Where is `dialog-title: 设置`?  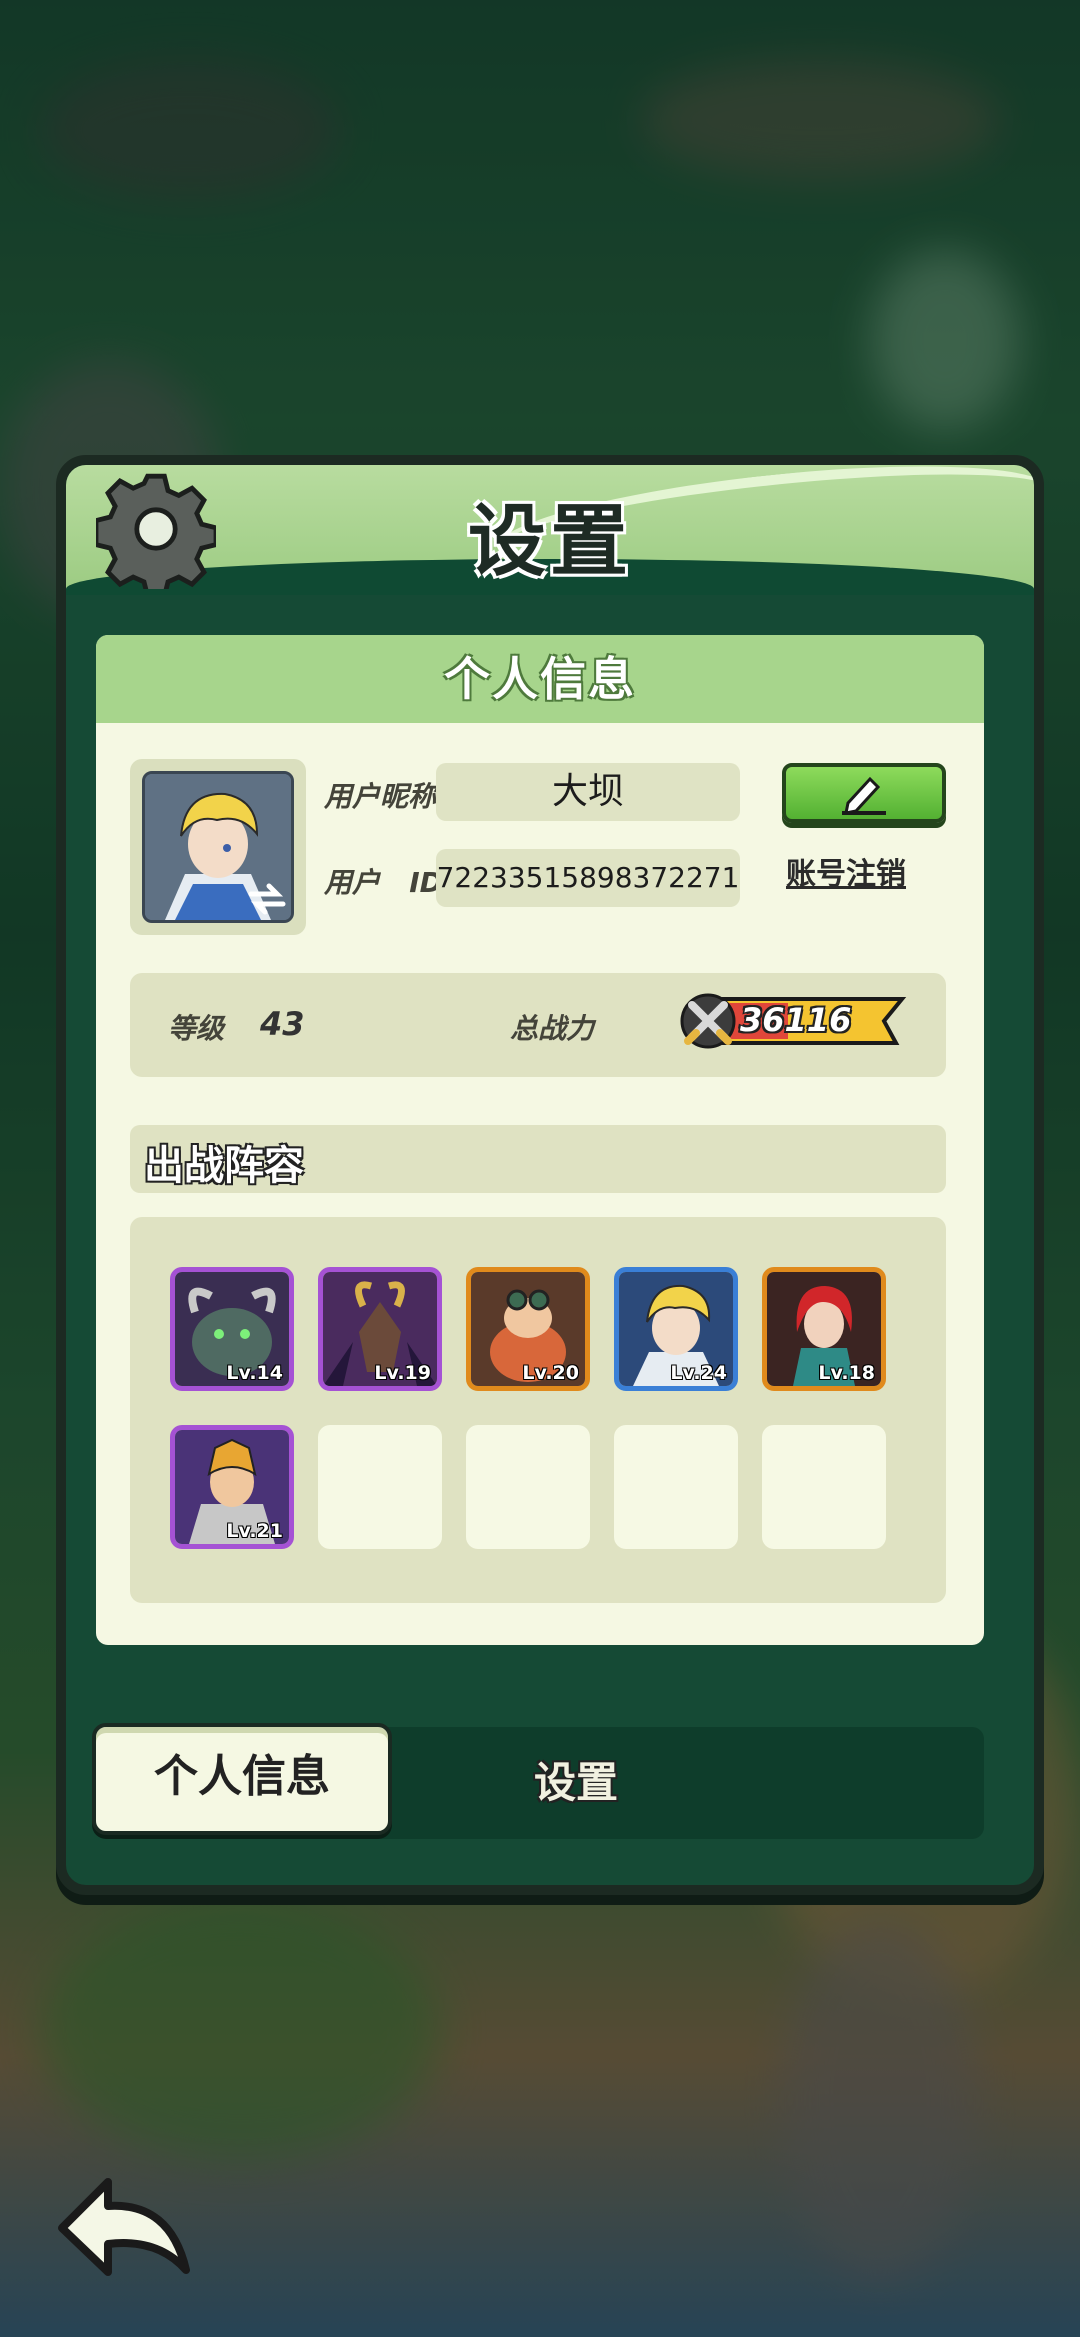 dialog-title: 设置 is located at coordinates (549, 542).